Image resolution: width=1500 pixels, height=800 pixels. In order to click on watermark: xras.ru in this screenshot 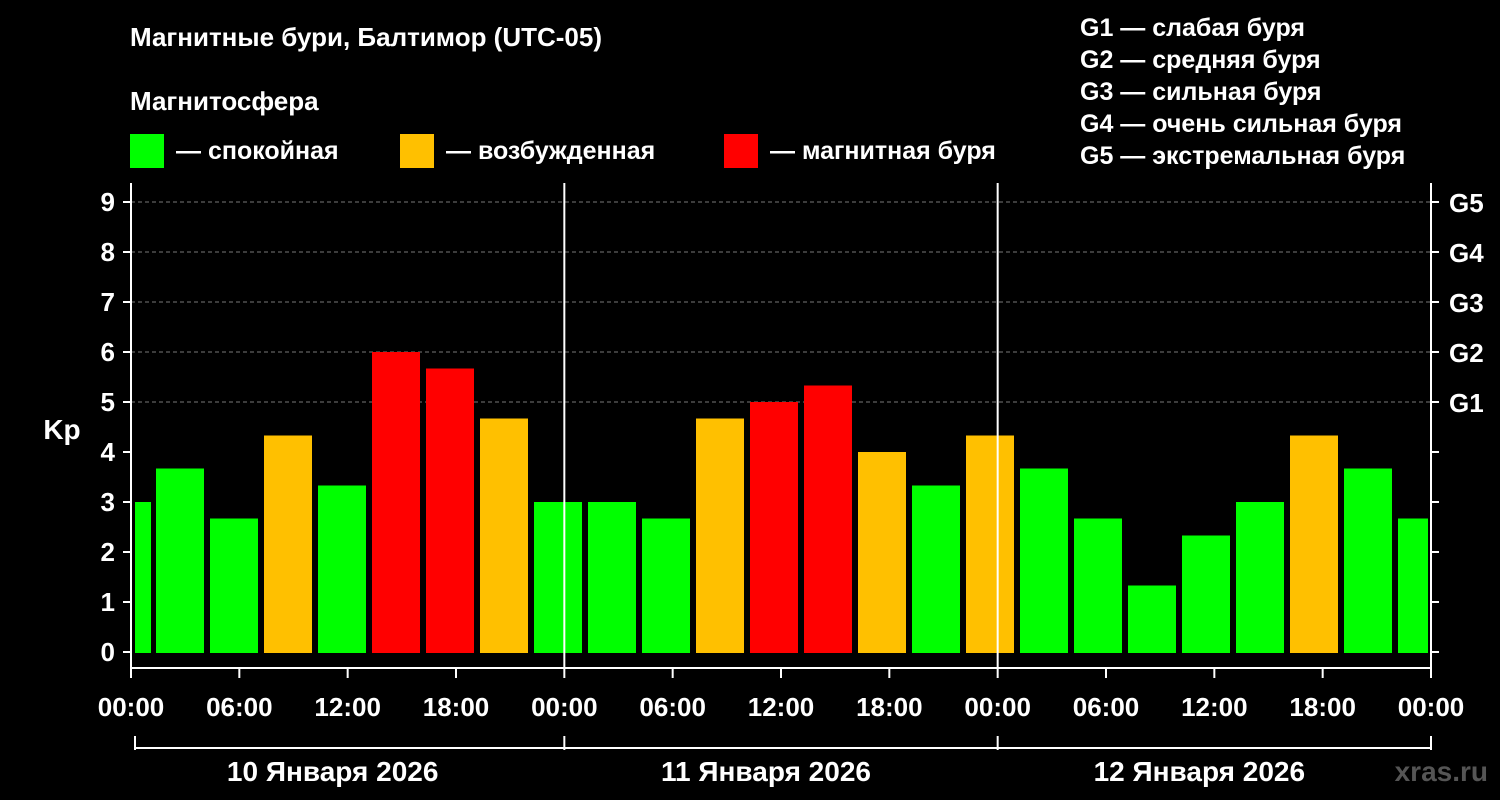, I will do `click(1441, 771)`.